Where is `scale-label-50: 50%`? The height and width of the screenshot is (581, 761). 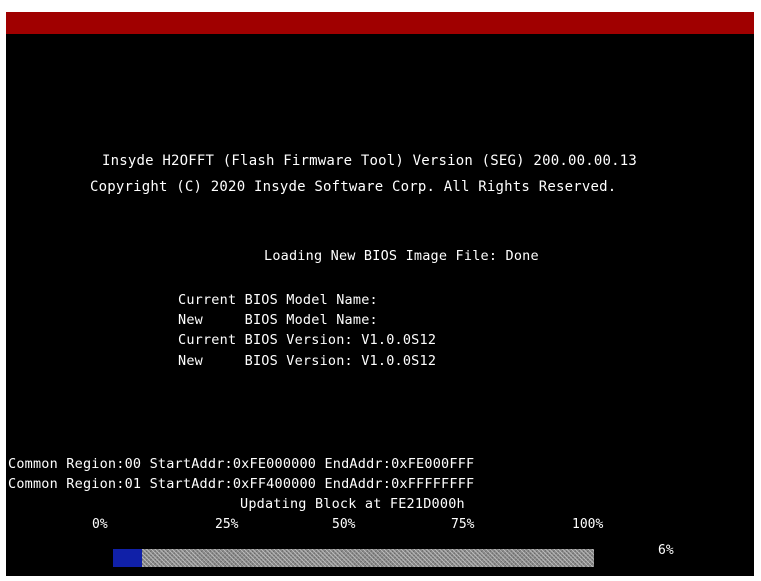 scale-label-50: 50% is located at coordinates (344, 524).